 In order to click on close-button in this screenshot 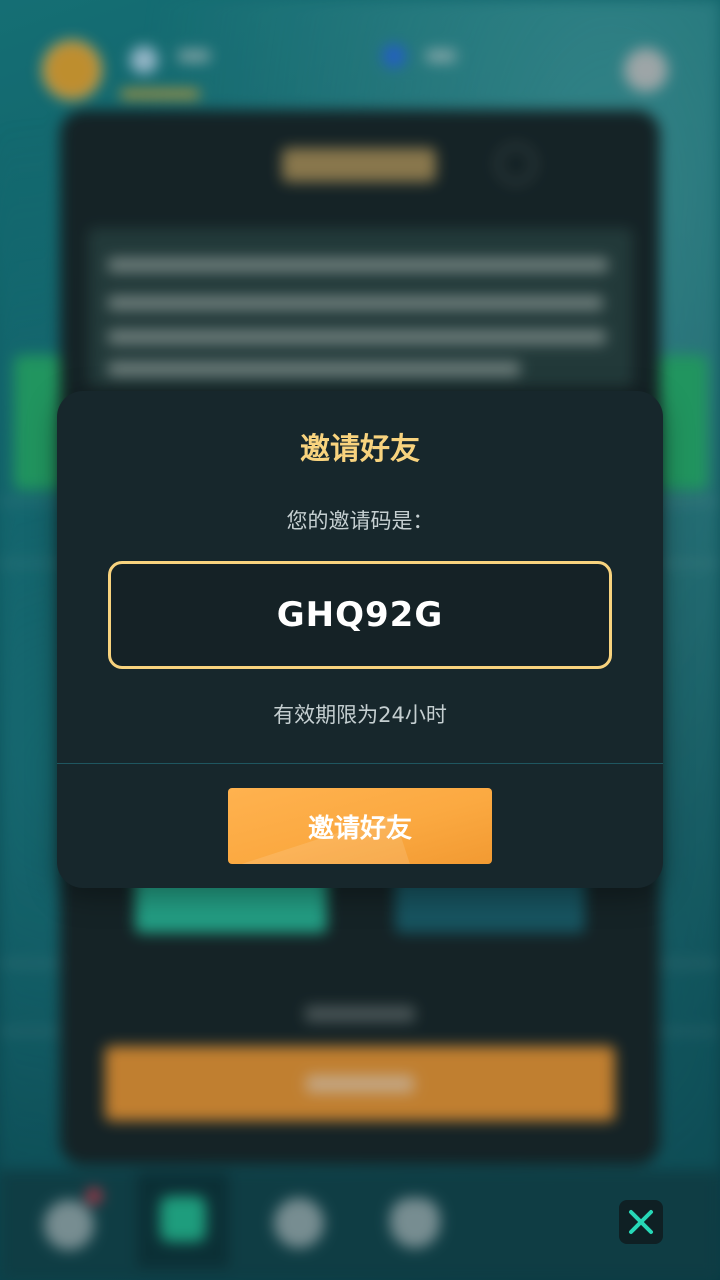, I will do `click(641, 1222)`.